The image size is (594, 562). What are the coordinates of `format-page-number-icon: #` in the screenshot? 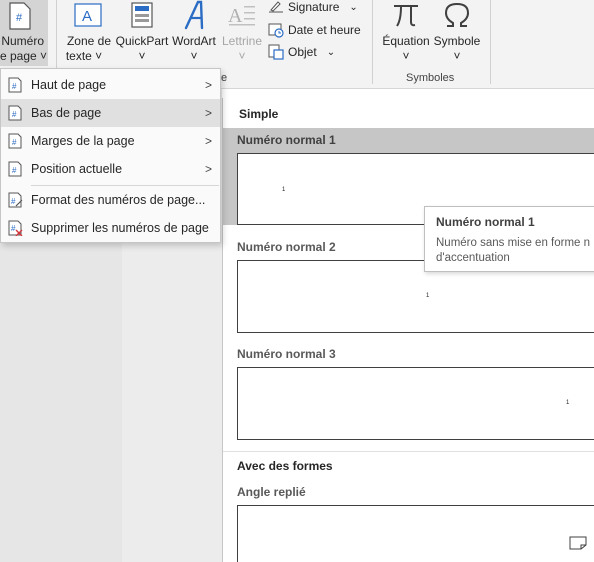 It's located at (15, 200).